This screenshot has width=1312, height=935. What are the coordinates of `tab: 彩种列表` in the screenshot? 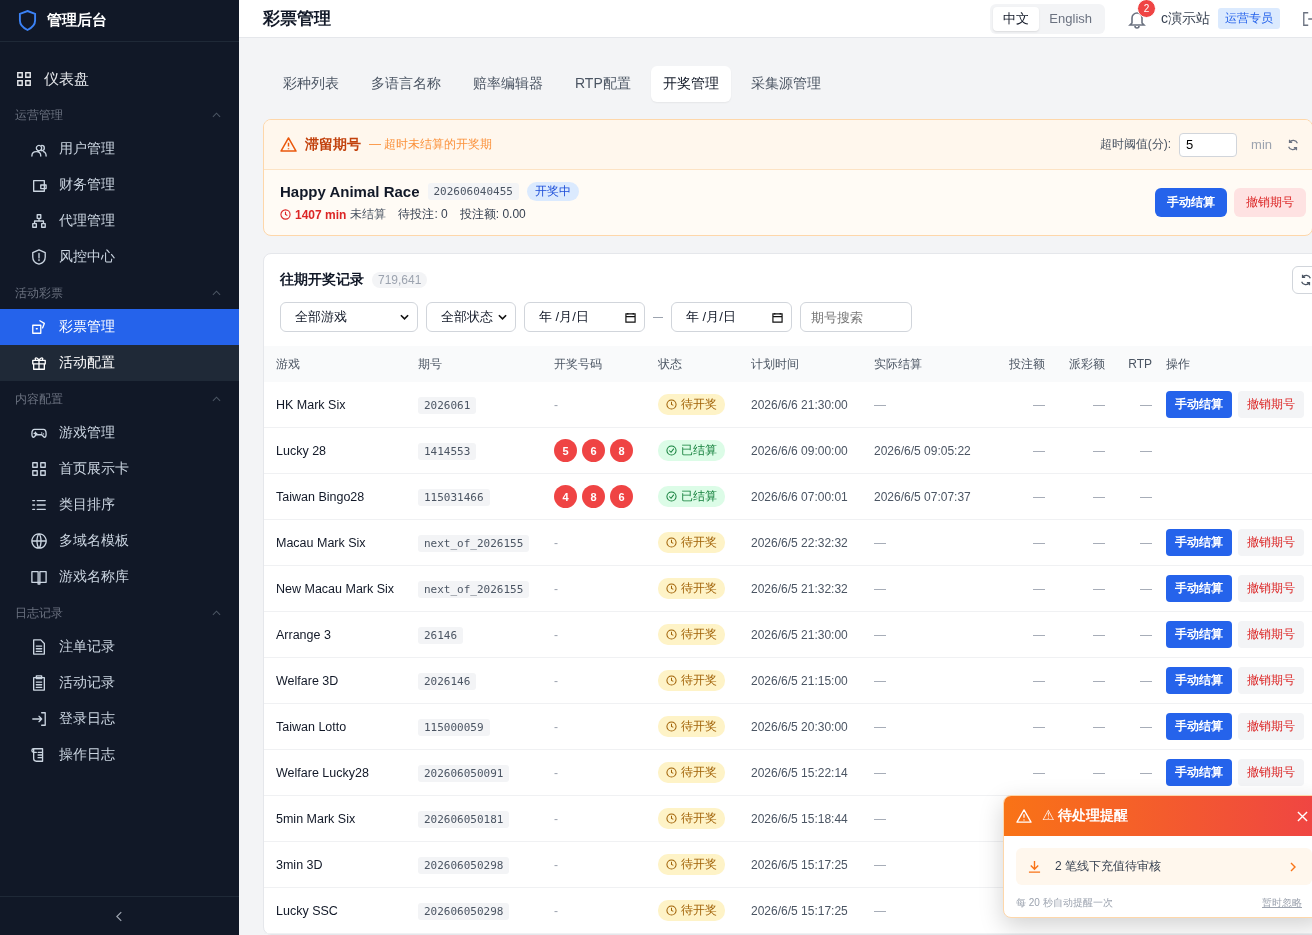 It's located at (311, 84).